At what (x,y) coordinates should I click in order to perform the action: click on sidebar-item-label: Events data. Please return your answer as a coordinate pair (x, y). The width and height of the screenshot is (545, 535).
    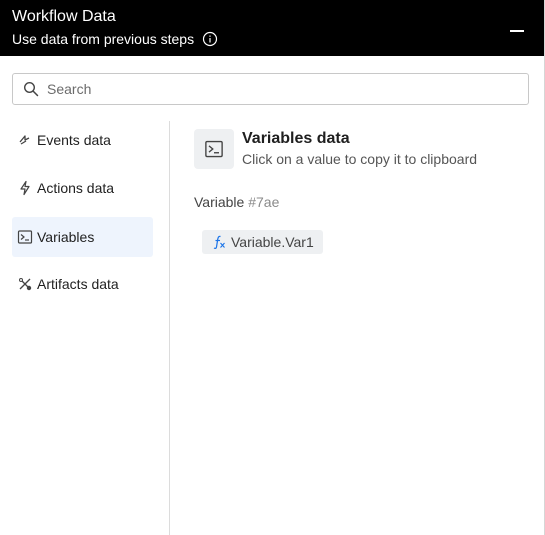
    Looking at the image, I should click on (74, 140).